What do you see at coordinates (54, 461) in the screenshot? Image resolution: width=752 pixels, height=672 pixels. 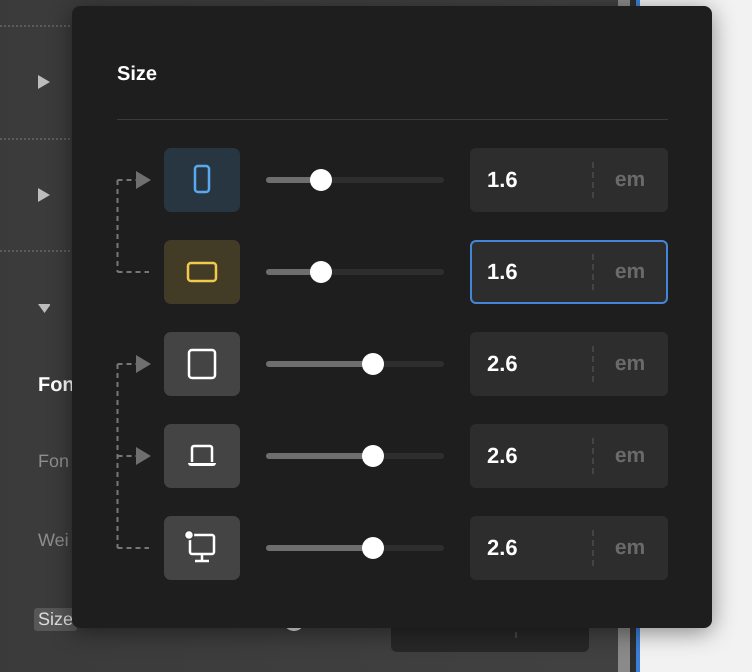 I see `property-label: Fon` at bounding box center [54, 461].